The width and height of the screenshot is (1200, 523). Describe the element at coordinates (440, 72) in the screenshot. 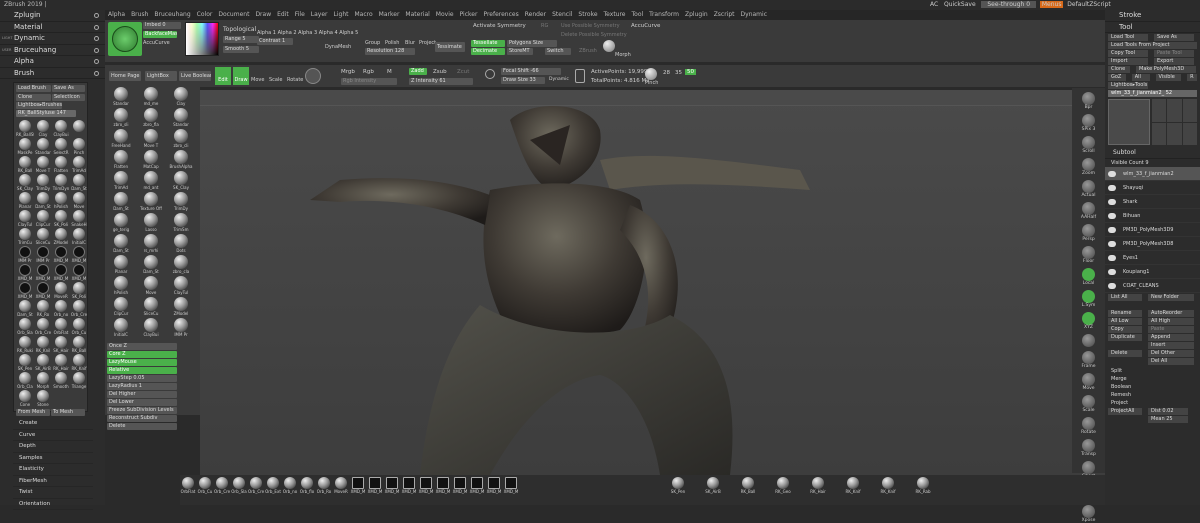

I see `zsub-button: Zsub` at that location.